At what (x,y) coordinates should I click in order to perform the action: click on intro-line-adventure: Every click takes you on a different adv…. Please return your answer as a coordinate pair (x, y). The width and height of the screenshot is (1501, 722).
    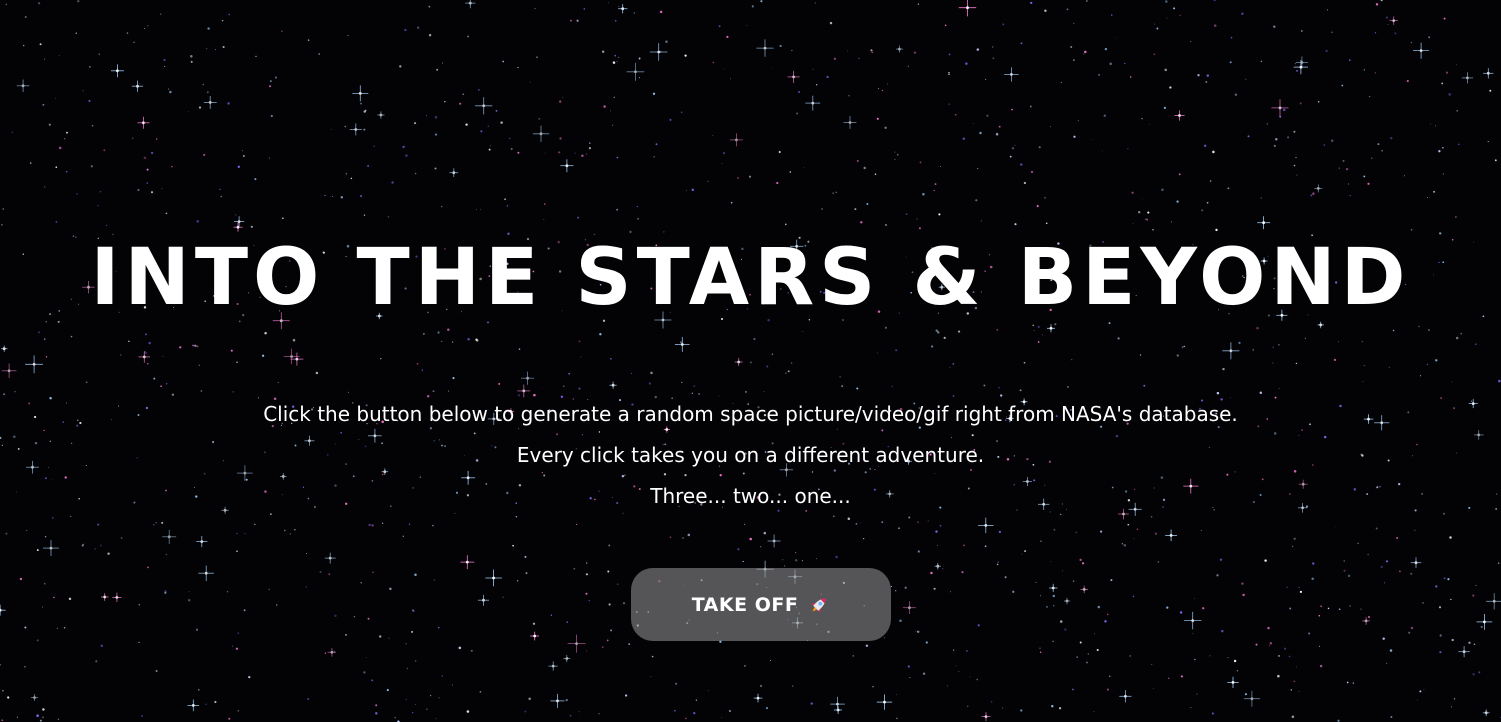
    Looking at the image, I should click on (750, 455).